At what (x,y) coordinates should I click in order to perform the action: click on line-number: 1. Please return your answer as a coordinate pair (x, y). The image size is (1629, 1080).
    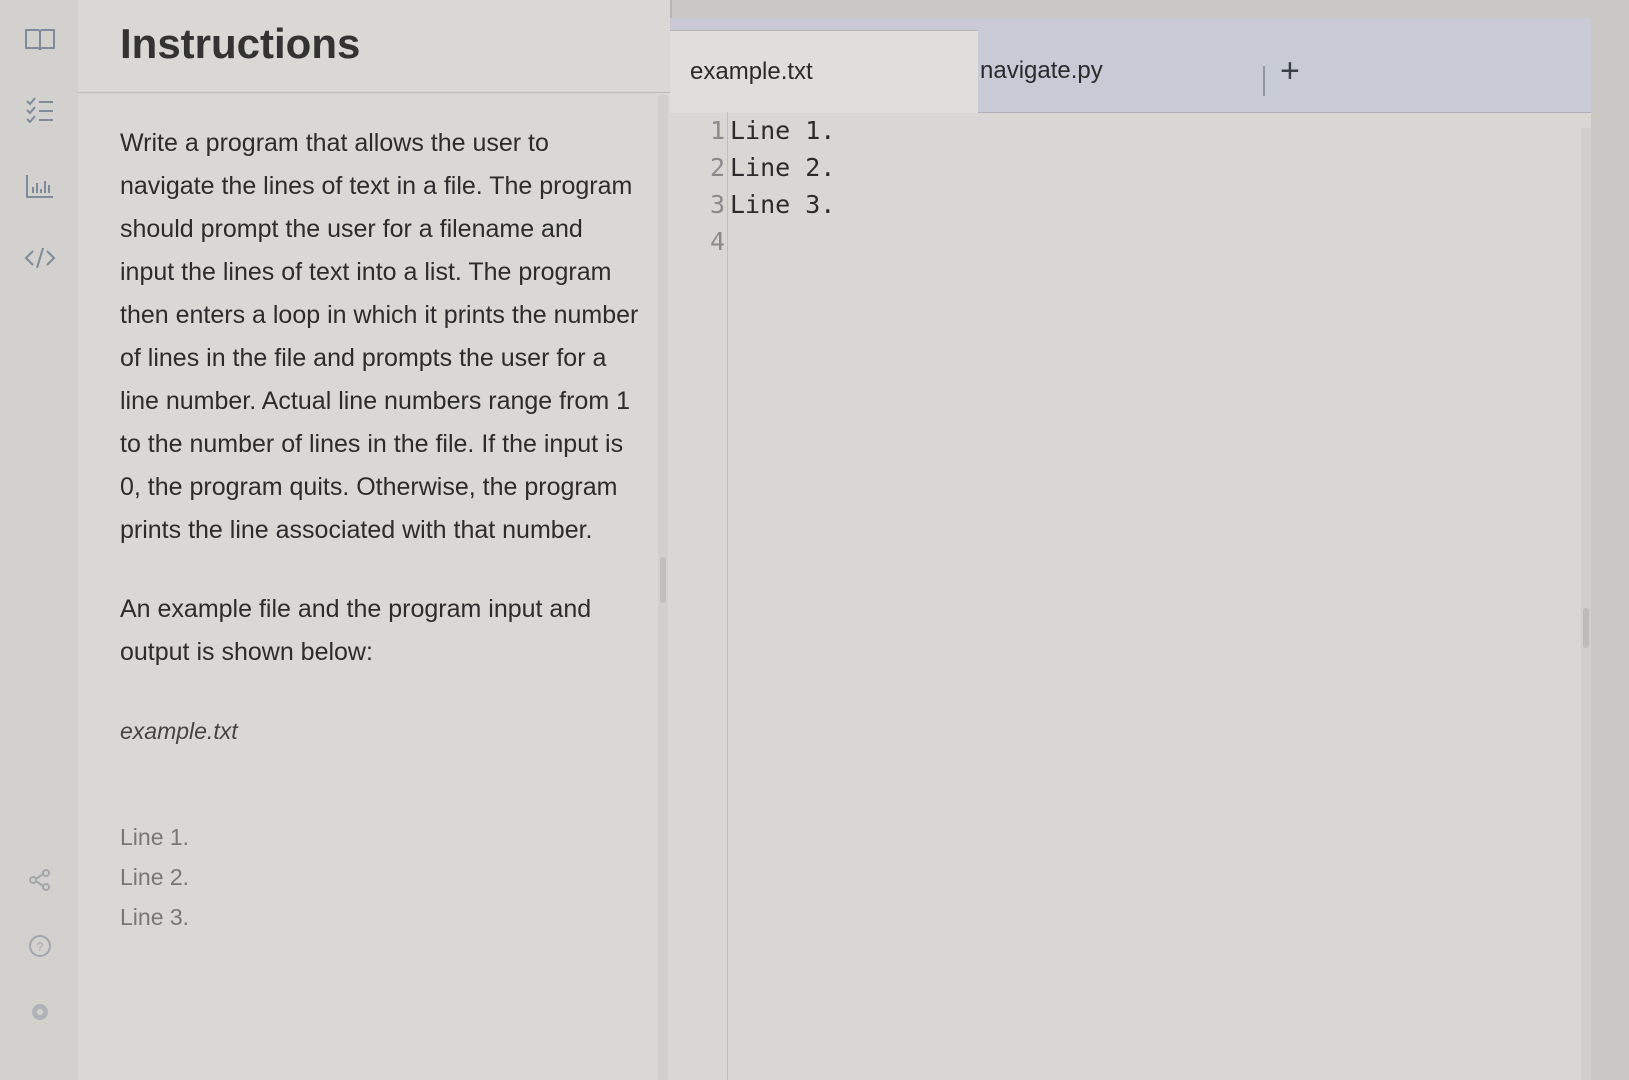
    Looking at the image, I should click on (717, 130).